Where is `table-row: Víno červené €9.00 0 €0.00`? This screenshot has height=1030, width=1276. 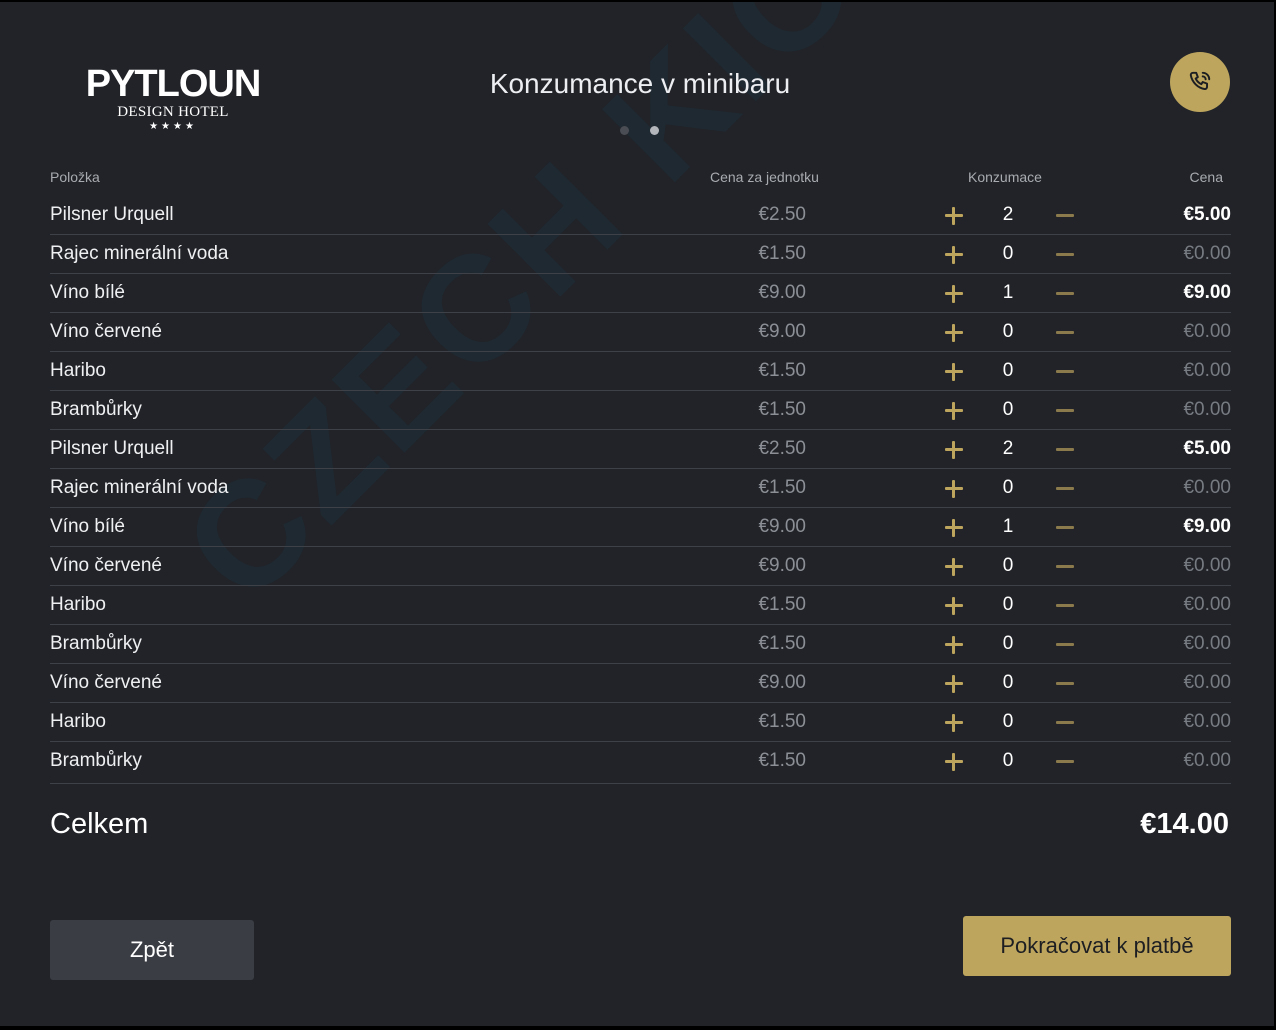 table-row: Víno červené €9.00 0 €0.00 is located at coordinates (640, 683).